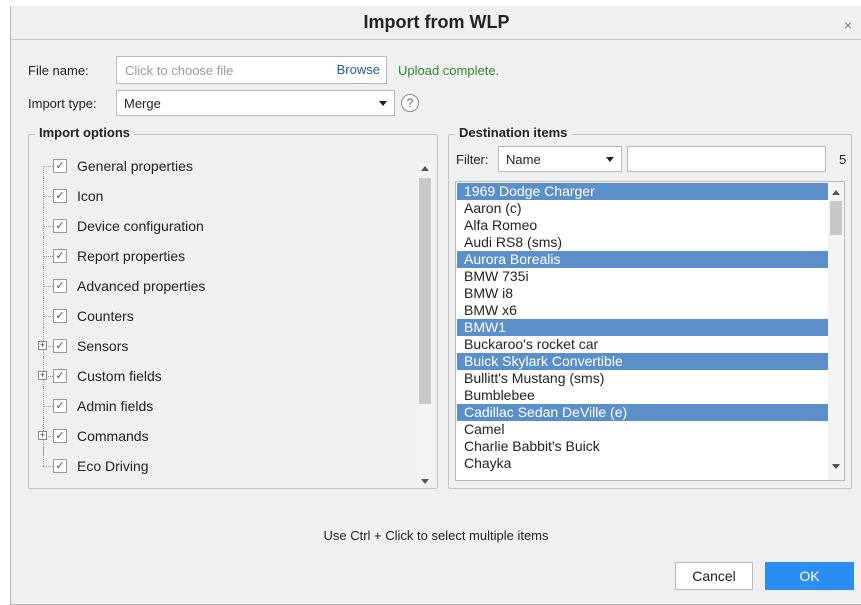 This screenshot has height=605, width=861. What do you see at coordinates (642, 429) in the screenshot?
I see `destination-list-item: Camel` at bounding box center [642, 429].